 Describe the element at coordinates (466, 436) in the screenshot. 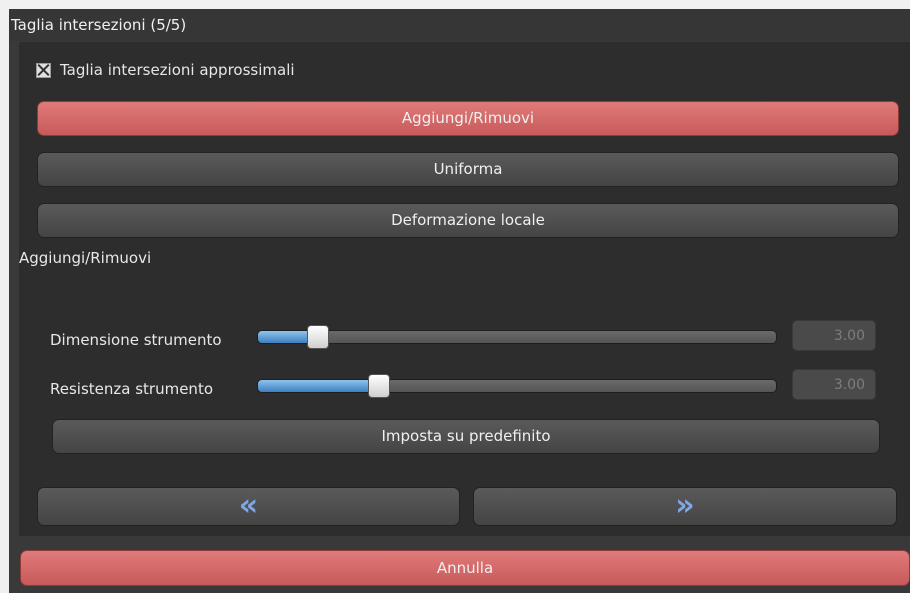

I see `reset-default-button: Imposta su predefinito` at that location.